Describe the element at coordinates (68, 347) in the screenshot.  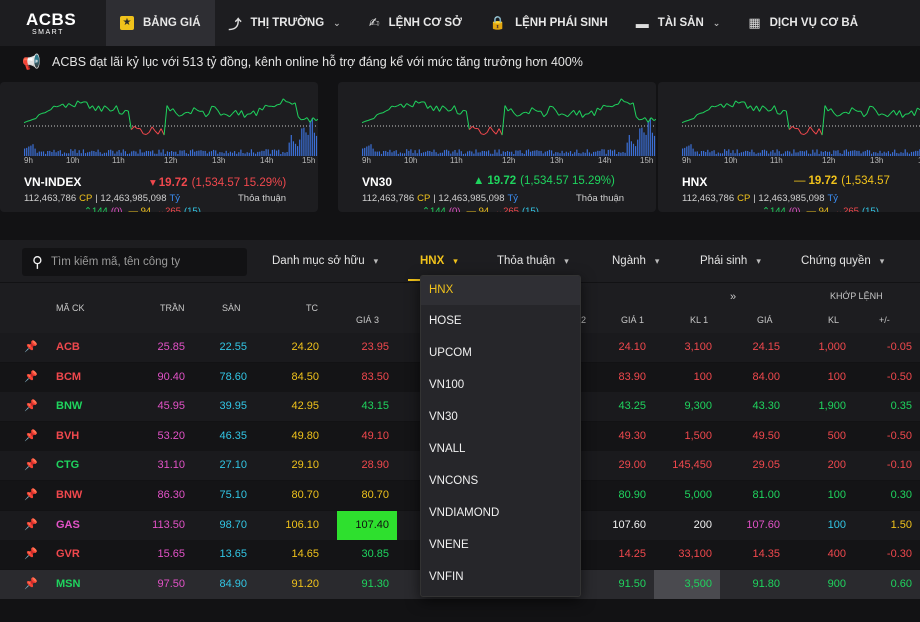
I see `symbol-code: ACB` at that location.